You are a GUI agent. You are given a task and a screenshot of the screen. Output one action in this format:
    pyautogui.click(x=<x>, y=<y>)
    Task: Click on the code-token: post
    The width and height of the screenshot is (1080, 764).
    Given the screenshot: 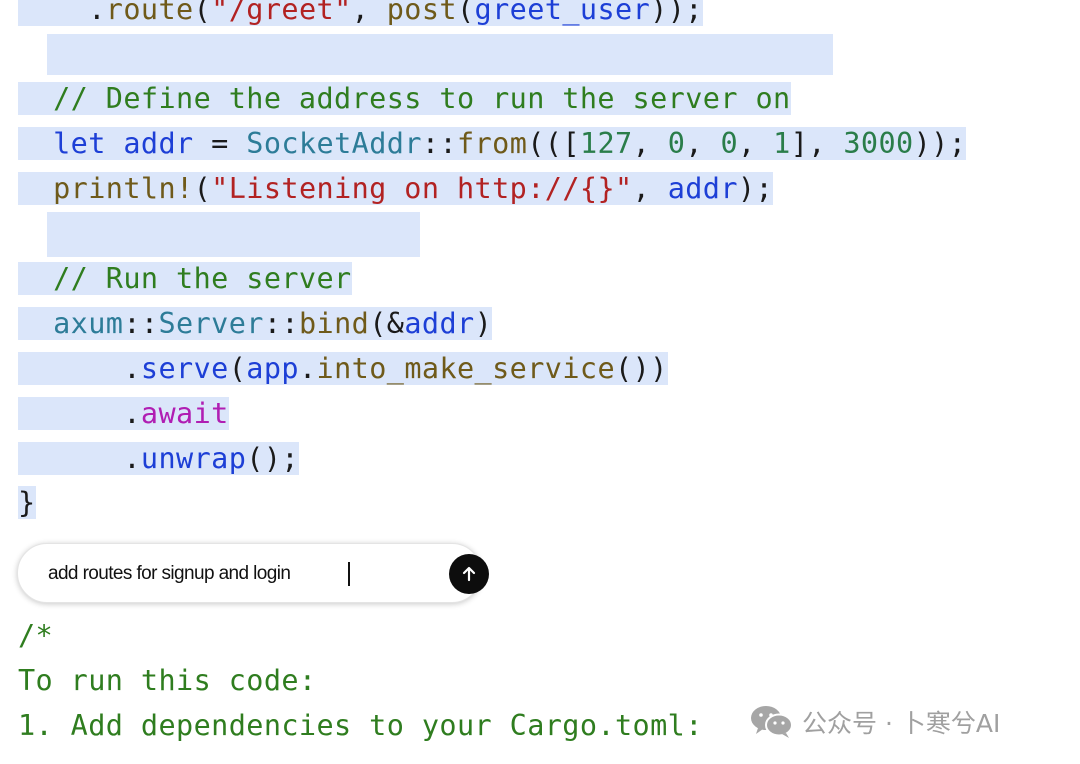 What is the action you would take?
    pyautogui.click(x=421, y=13)
    